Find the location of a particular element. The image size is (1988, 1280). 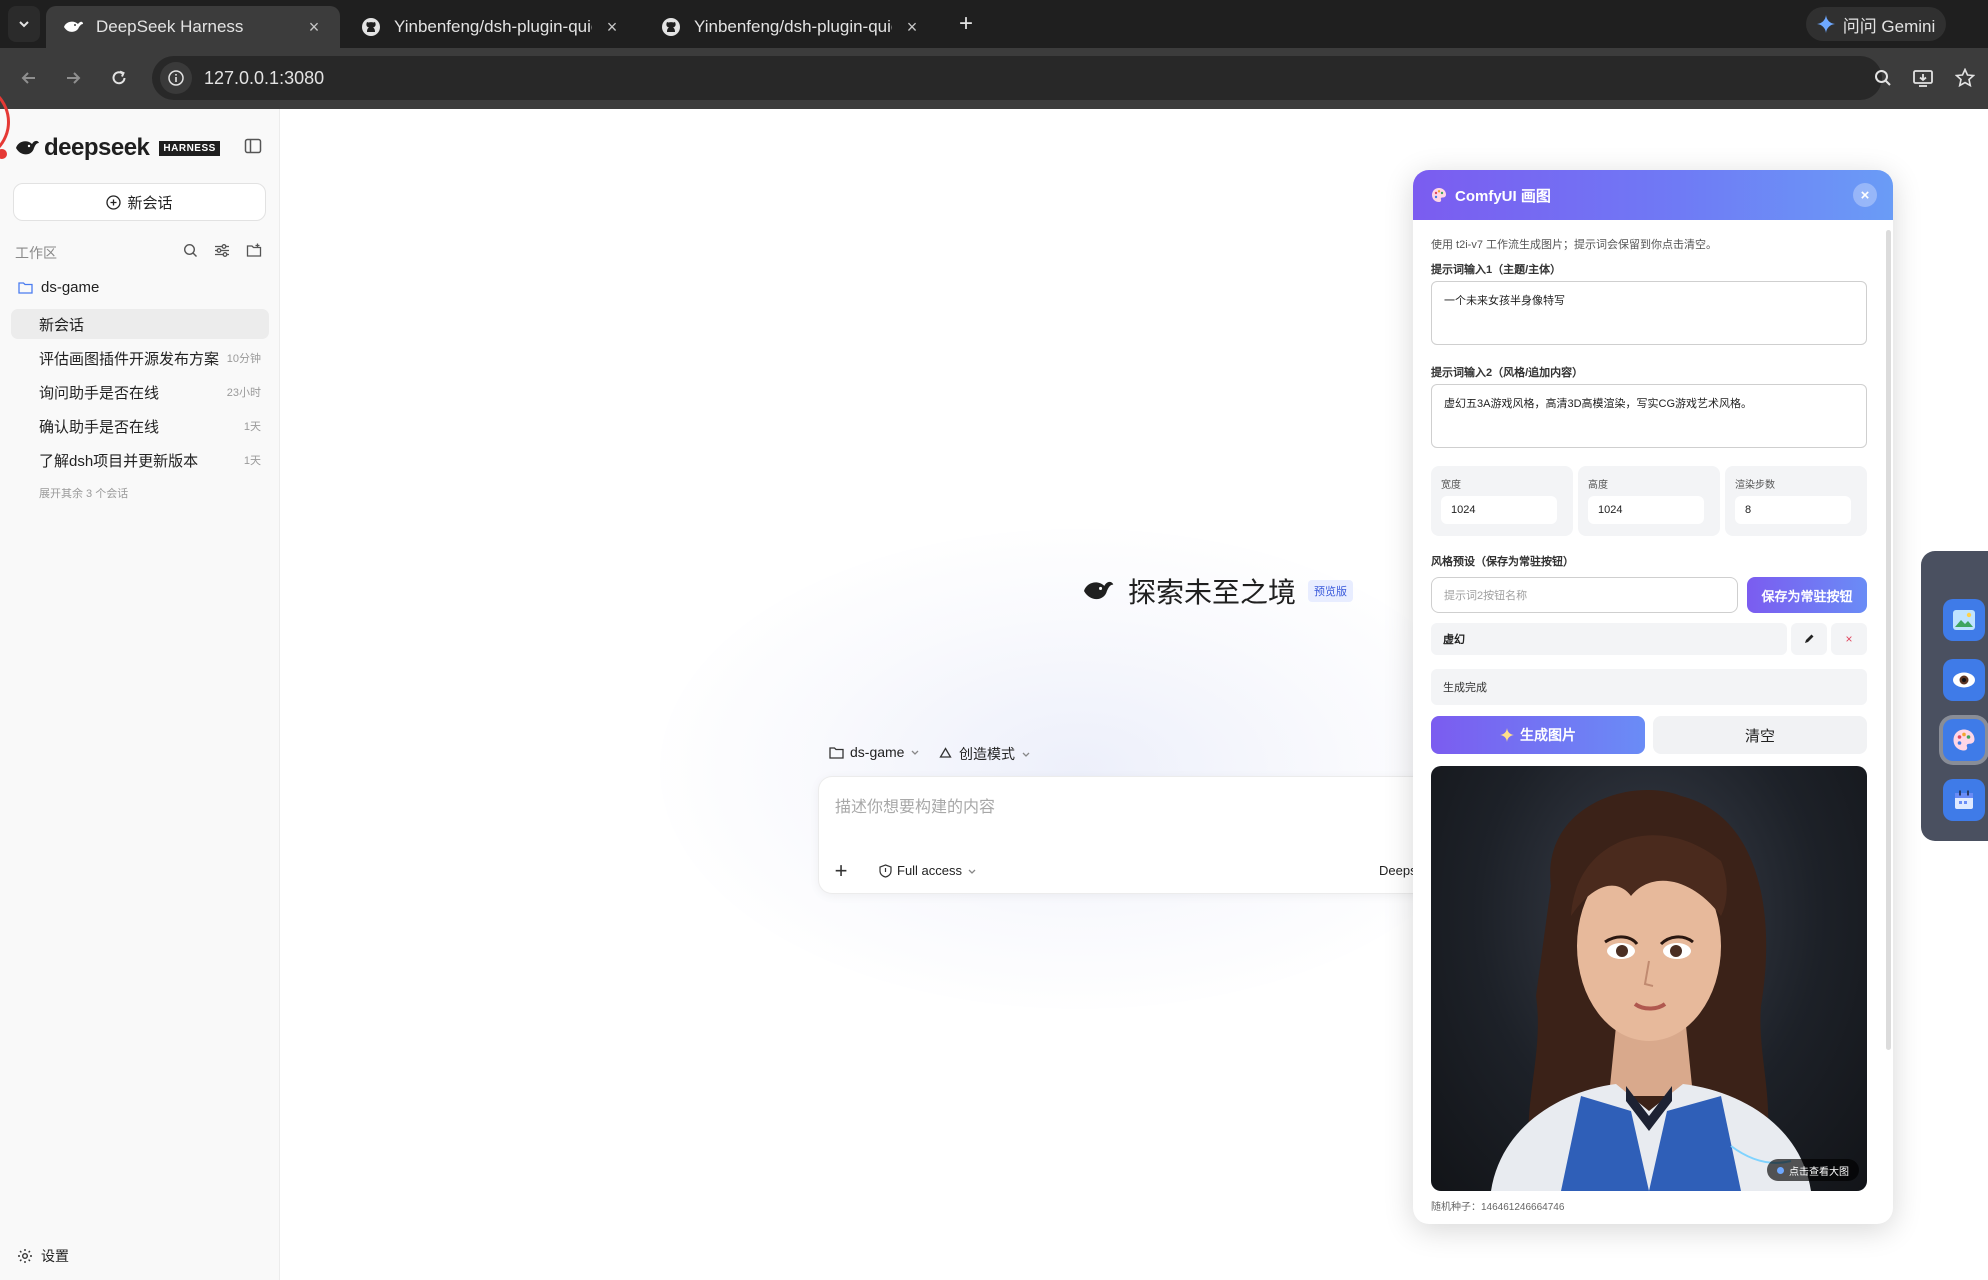

expand-more-conversations: 展开其余 3 个会话 is located at coordinates (83, 493).